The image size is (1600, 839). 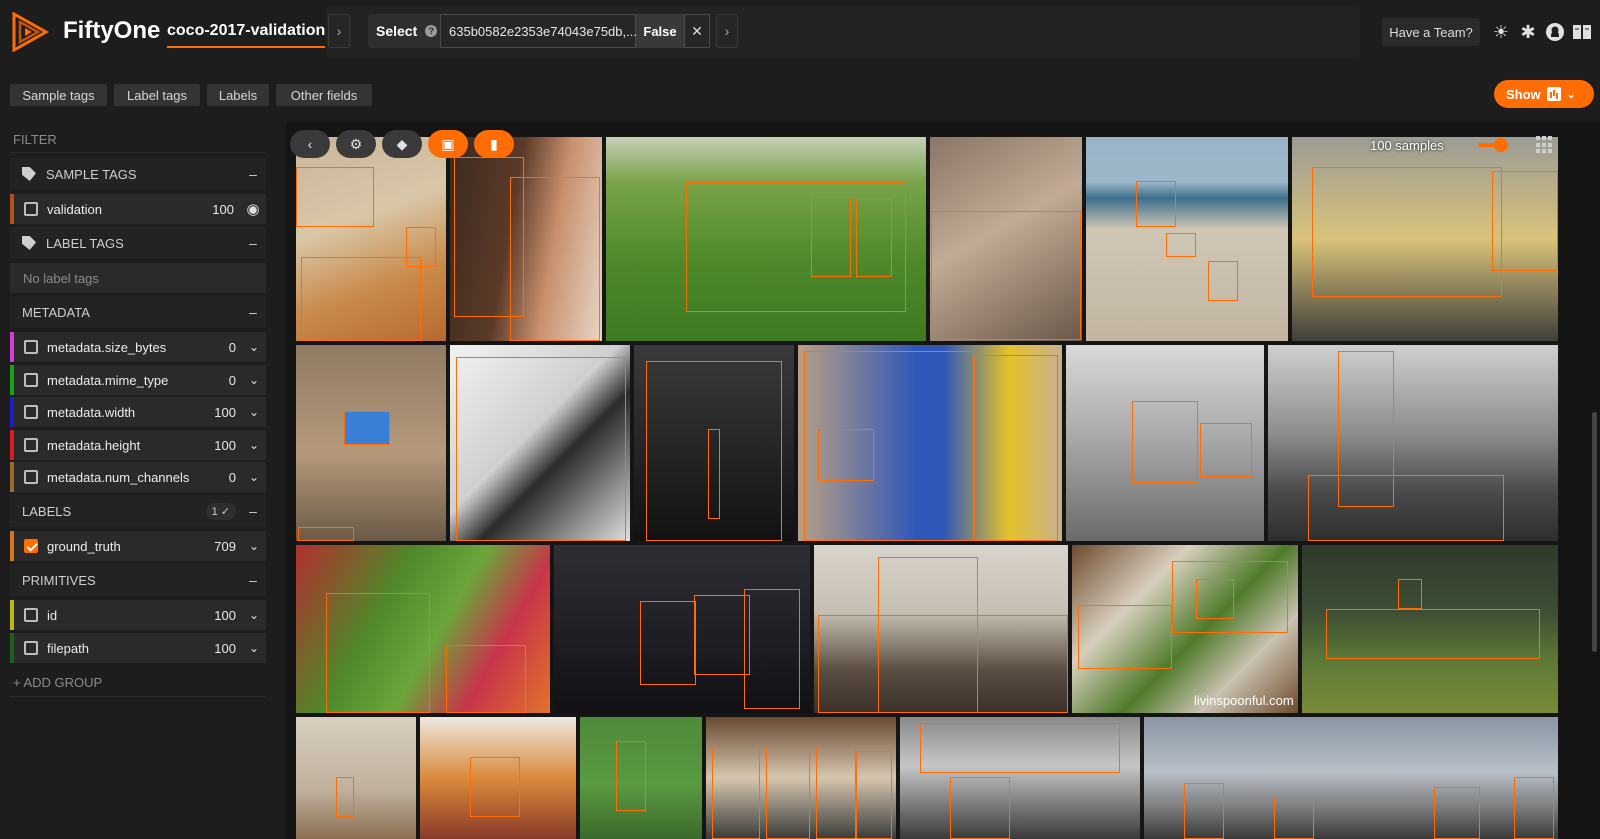 What do you see at coordinates (138, 445) in the screenshot?
I see `field-metadata-height: metadata.height 100 ⌄` at bounding box center [138, 445].